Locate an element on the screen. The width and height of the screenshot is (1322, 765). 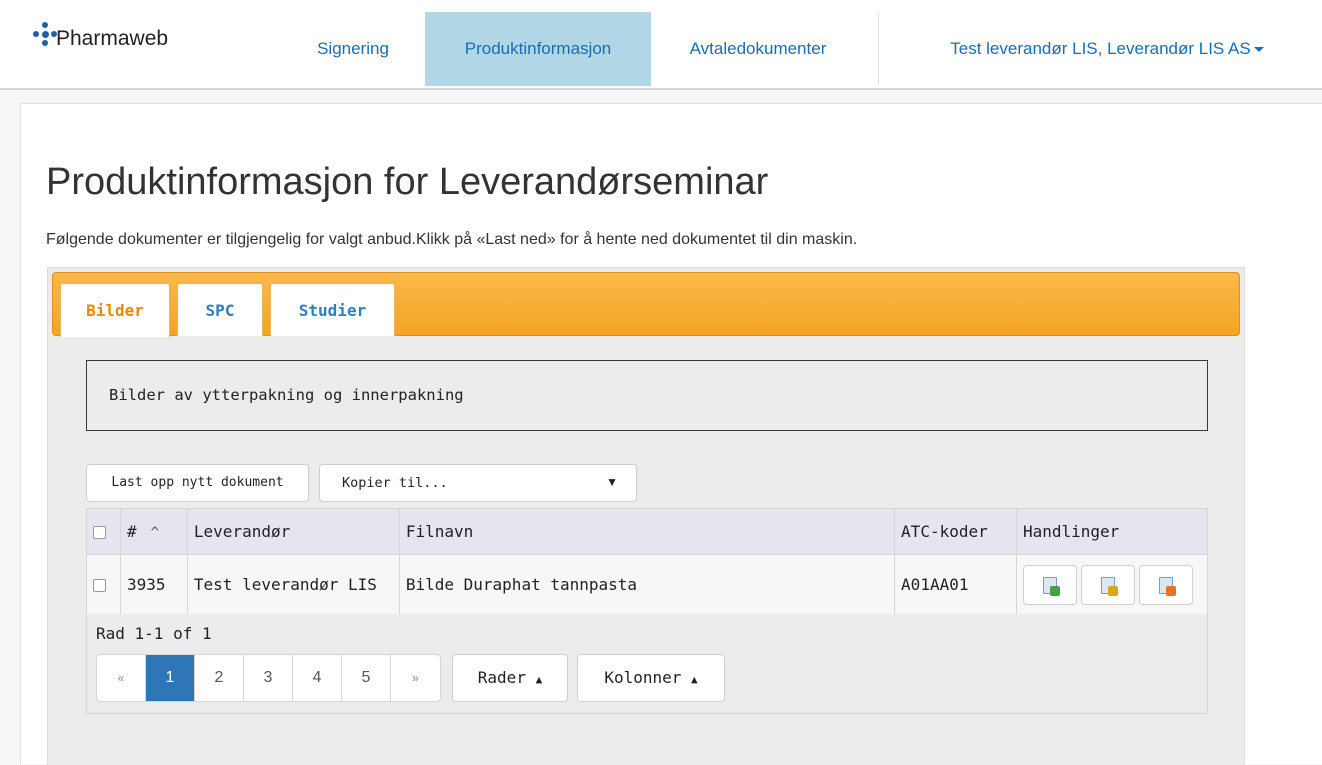
nav-signering: Signering is located at coordinates (353, 49).